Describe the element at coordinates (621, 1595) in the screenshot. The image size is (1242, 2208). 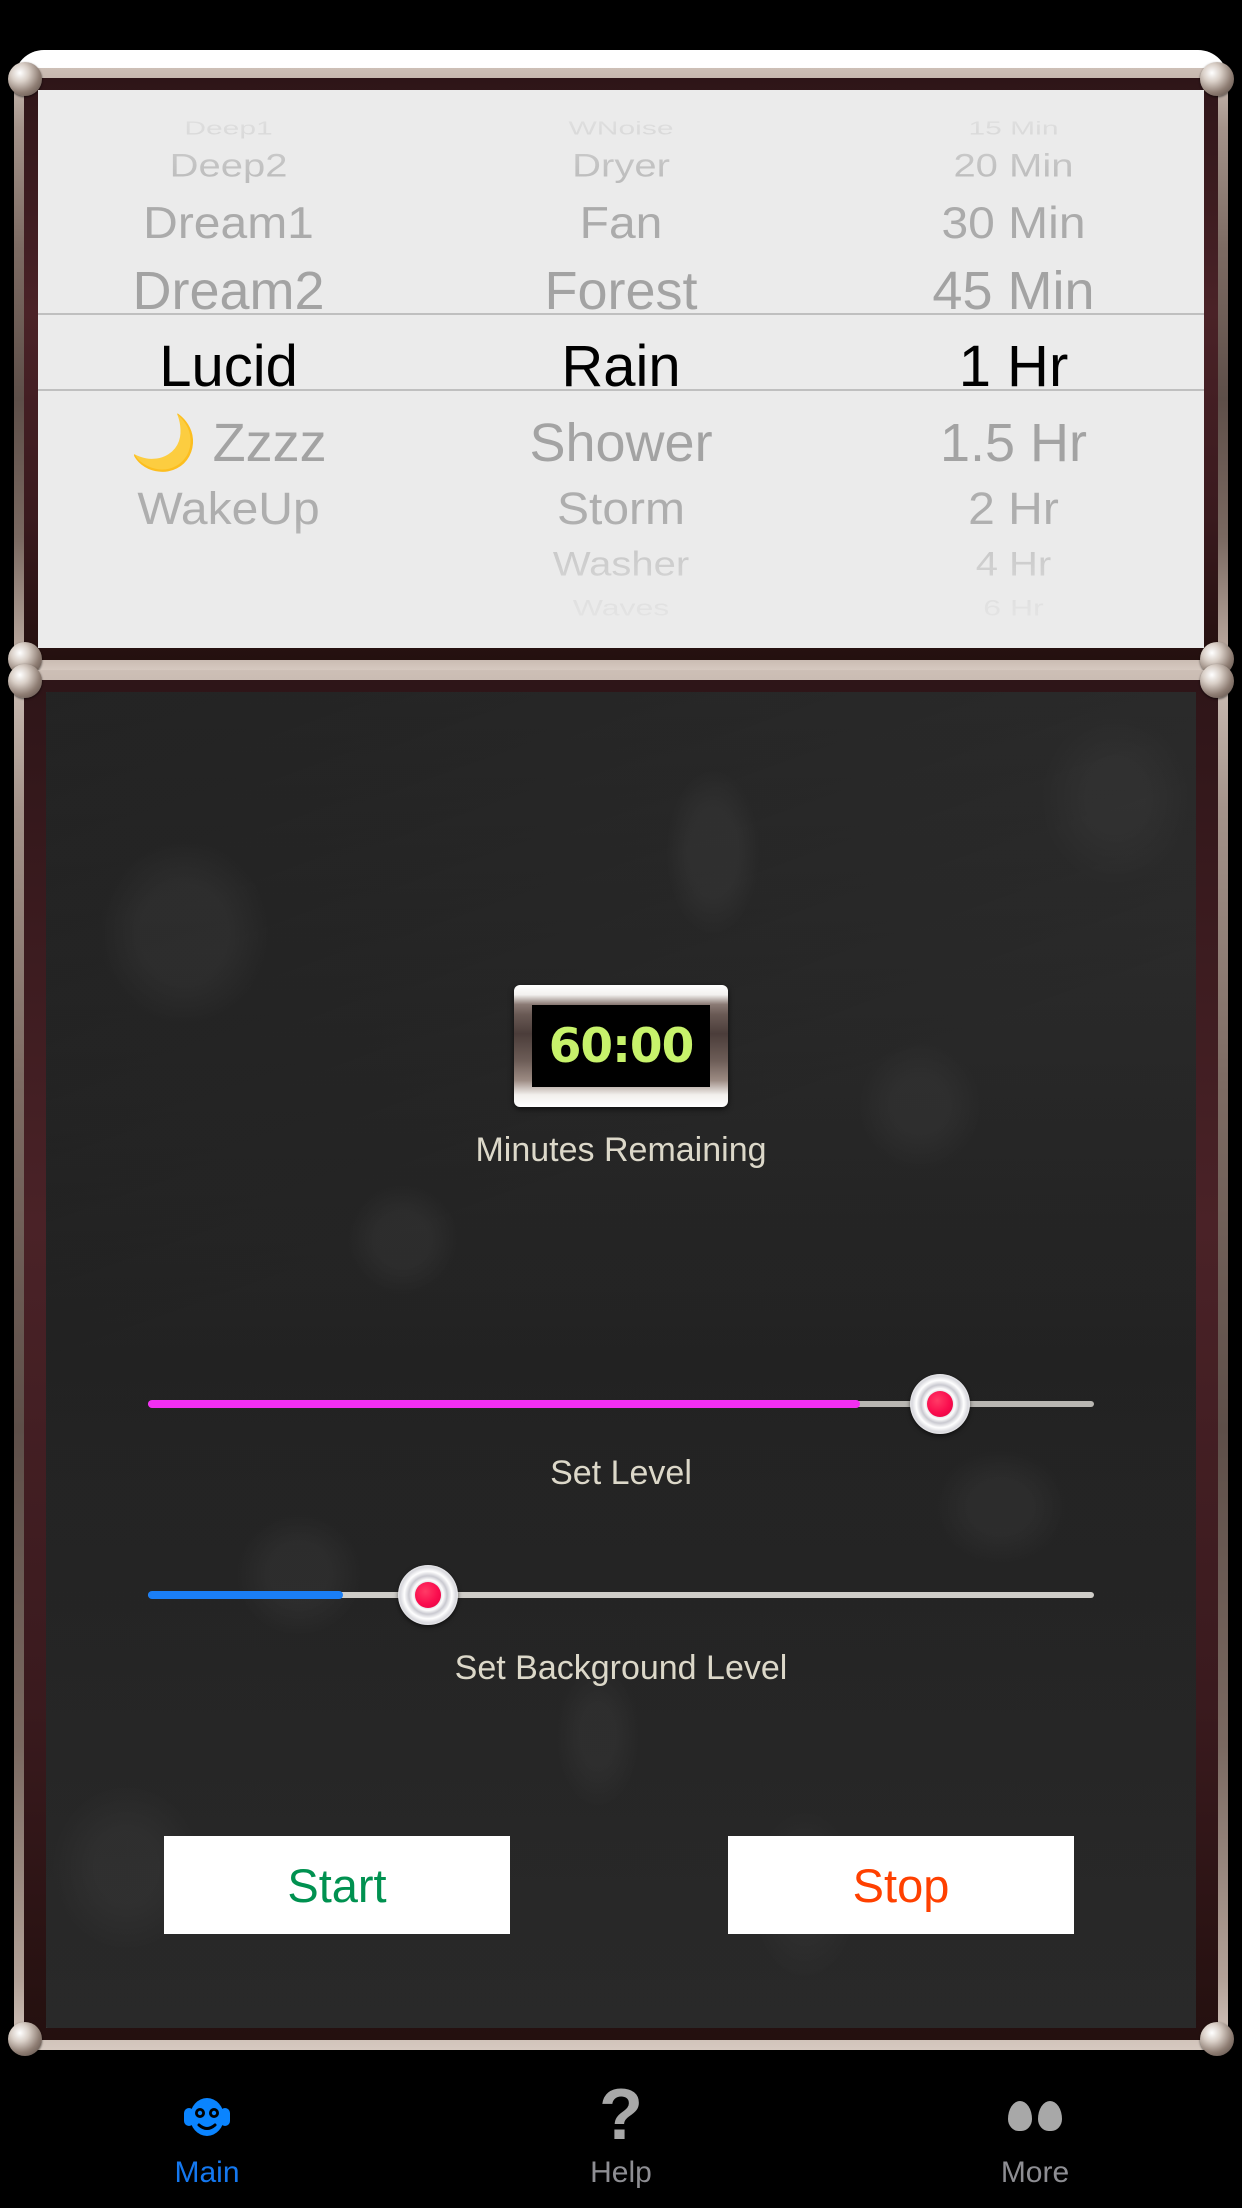
I see `set-background-level-slider` at that location.